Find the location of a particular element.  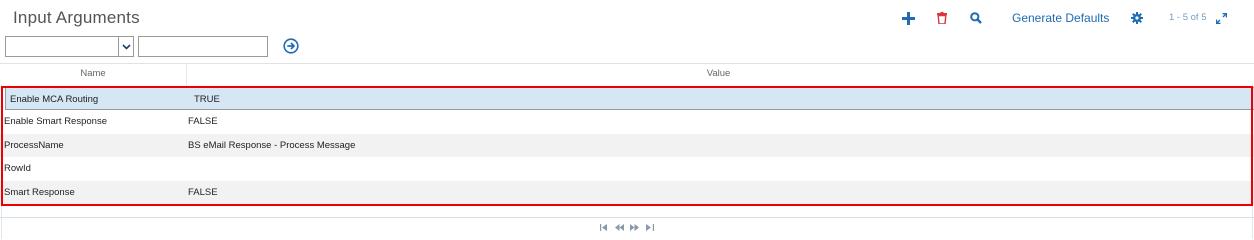

query-button is located at coordinates (976, 18).